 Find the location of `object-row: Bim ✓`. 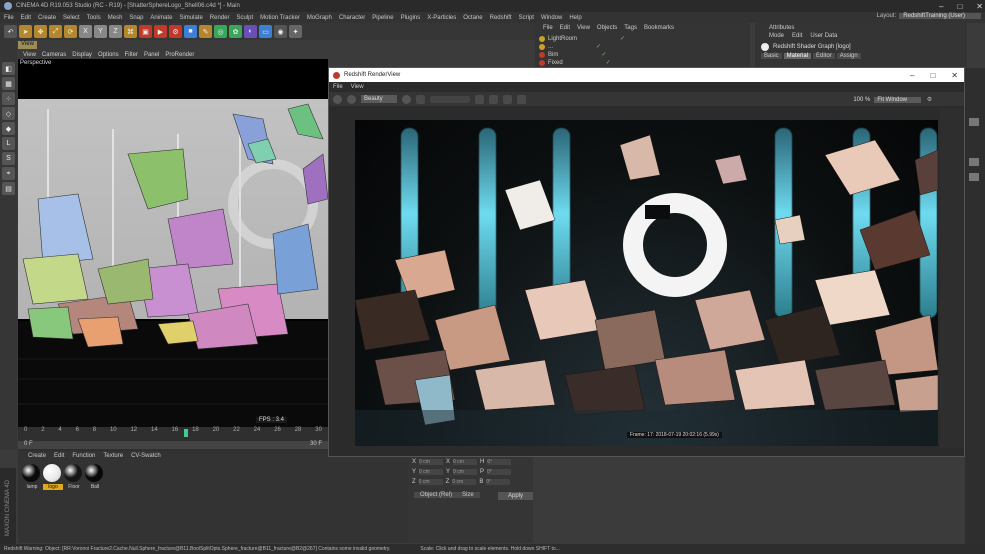

object-row: Bim ✓ is located at coordinates (572, 54).